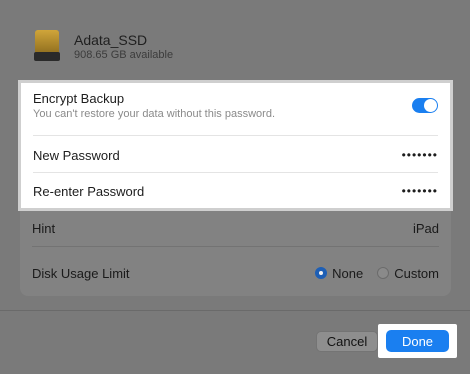  I want to click on radio-none-label: None, so click(348, 273).